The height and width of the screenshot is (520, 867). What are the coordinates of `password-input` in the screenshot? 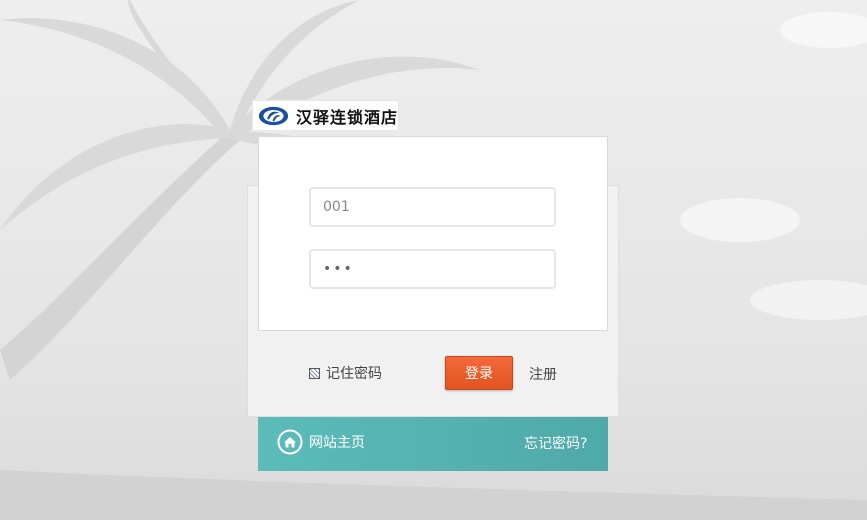 It's located at (432, 269).